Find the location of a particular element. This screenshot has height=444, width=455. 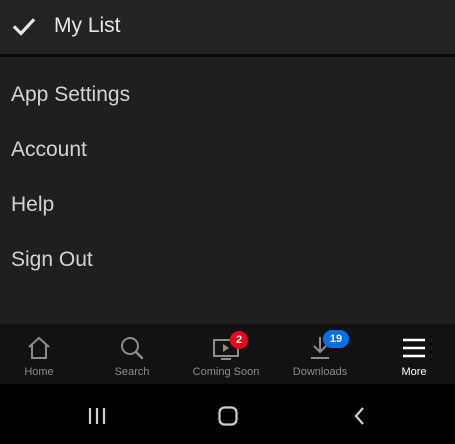

check-icon is located at coordinates (24, 27).